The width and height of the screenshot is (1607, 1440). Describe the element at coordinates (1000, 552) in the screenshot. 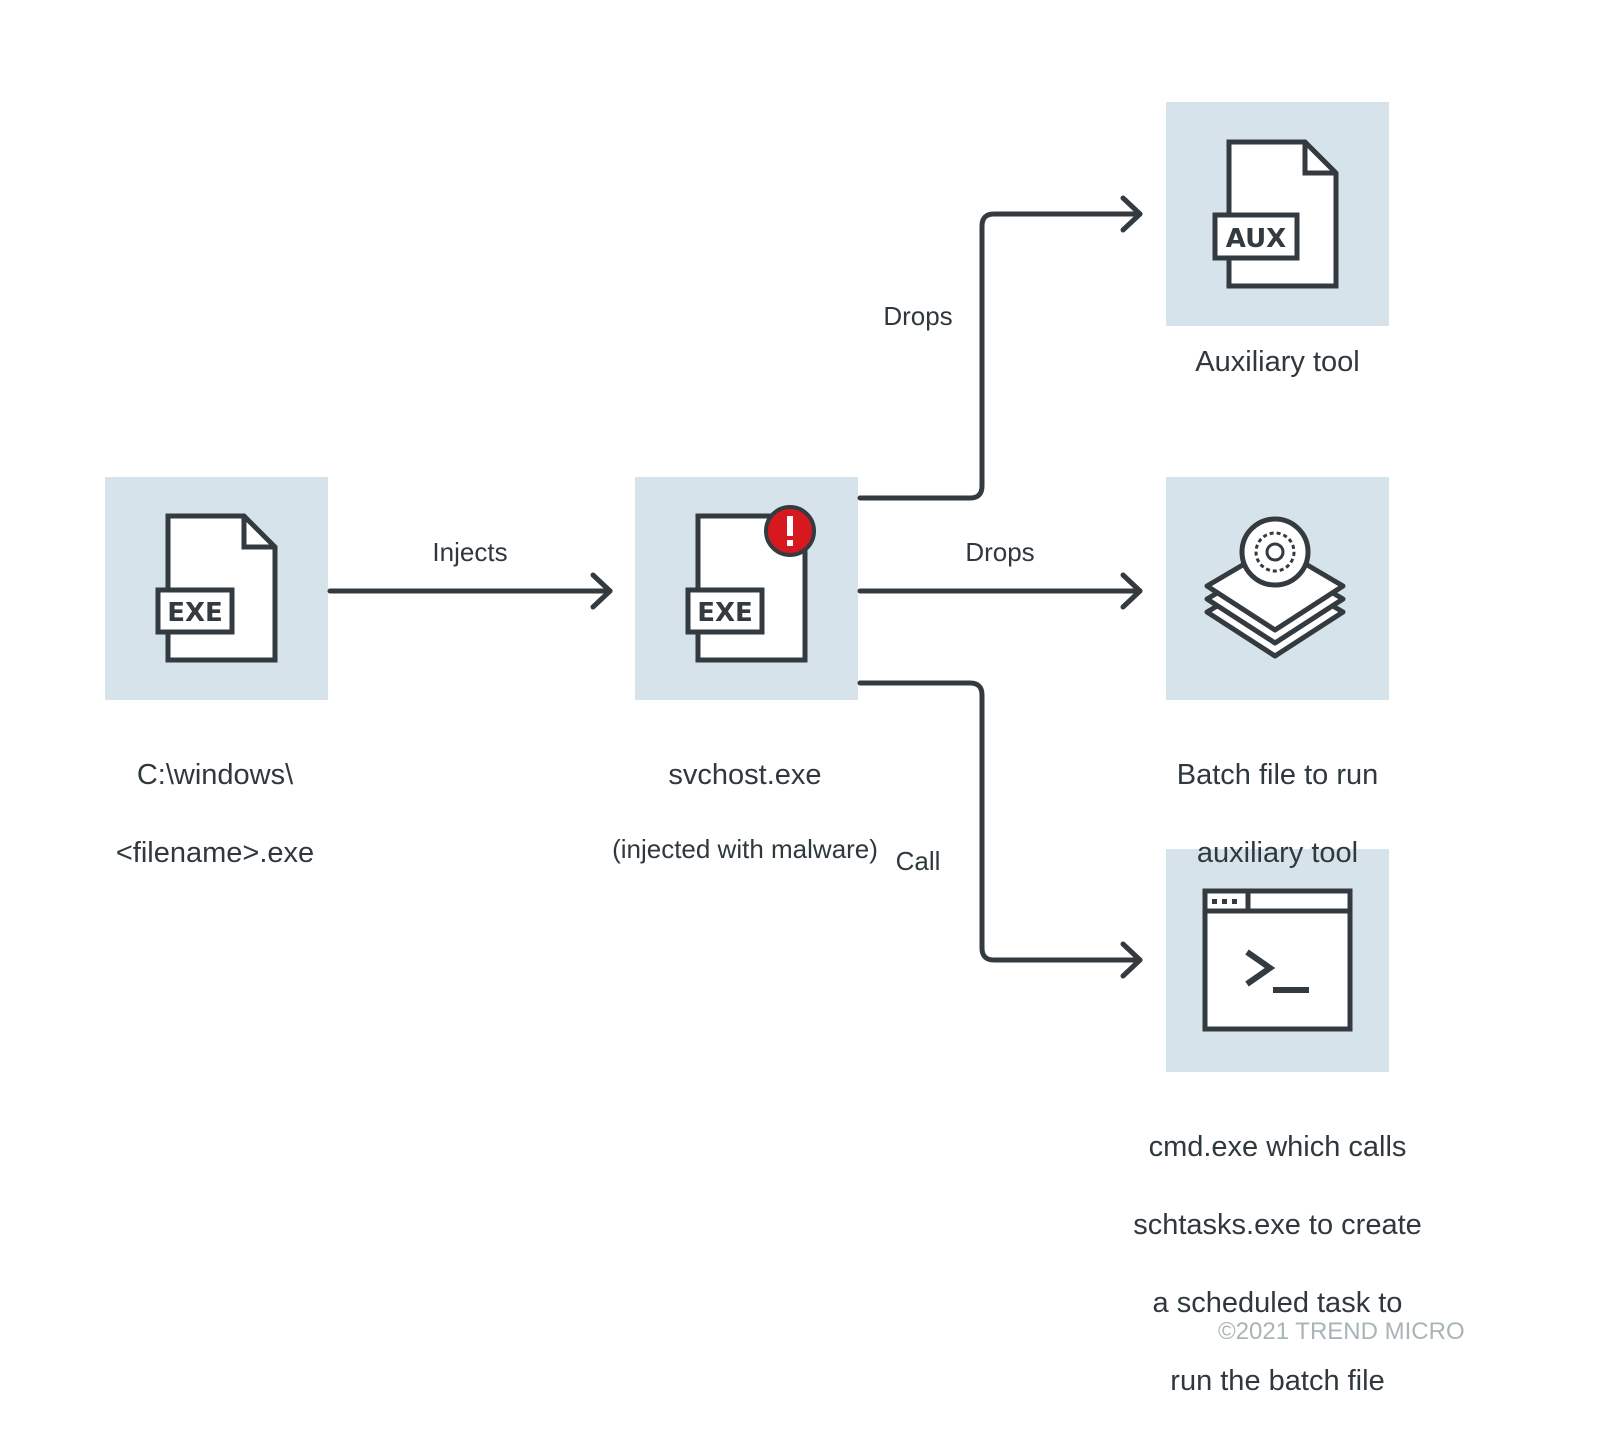

I see `drops-batch-edge-label: Drops` at that location.